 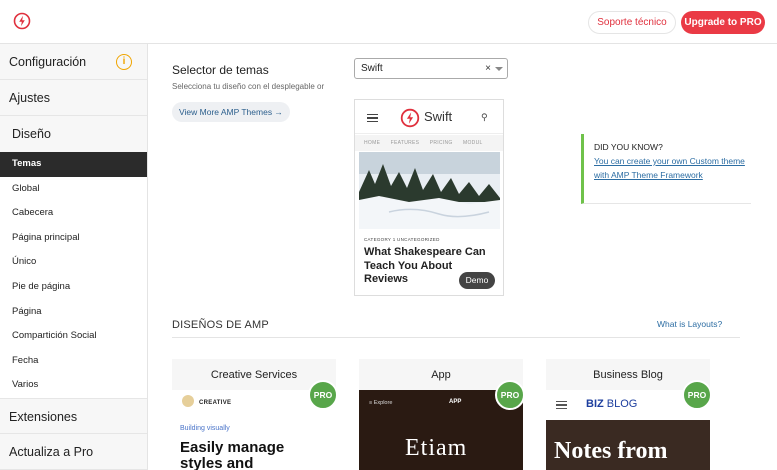 What do you see at coordinates (231, 112) in the screenshot?
I see `view-more-themes-button: View More AMP Themes →` at bounding box center [231, 112].